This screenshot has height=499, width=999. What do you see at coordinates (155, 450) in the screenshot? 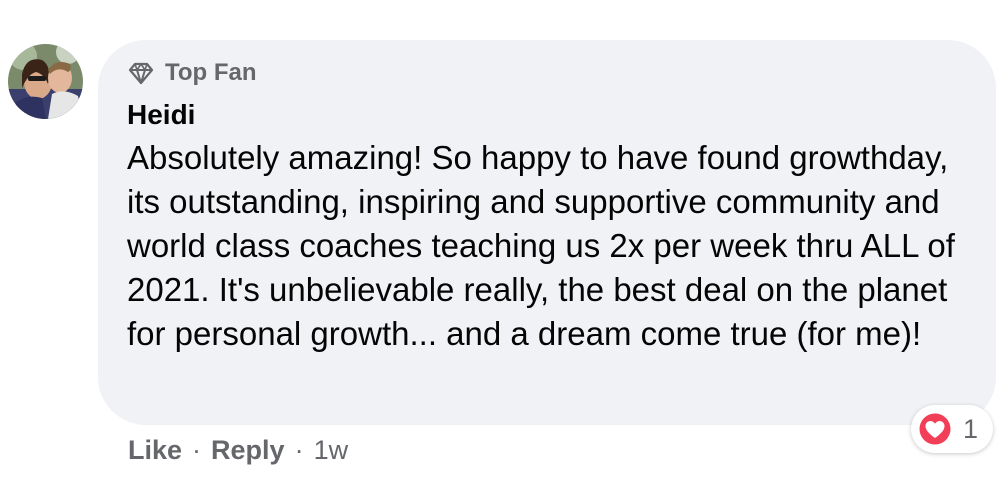
I see `like-button: Like` at bounding box center [155, 450].